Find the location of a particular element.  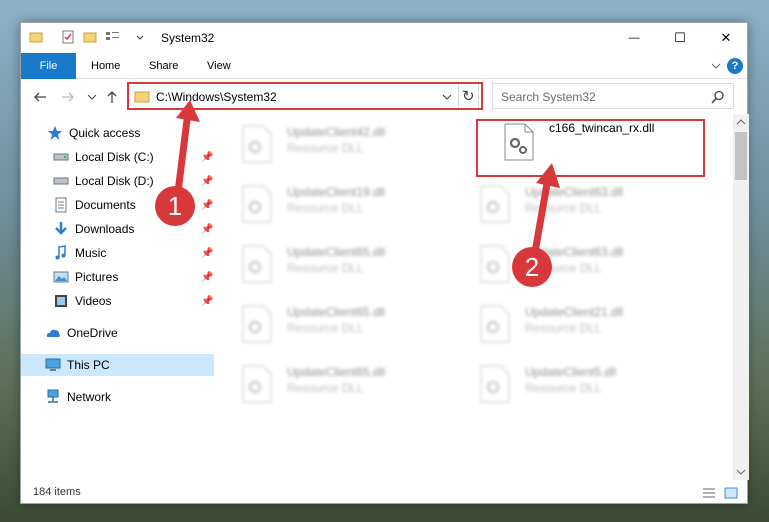

callout-1: 1 is located at coordinates (175, 206).